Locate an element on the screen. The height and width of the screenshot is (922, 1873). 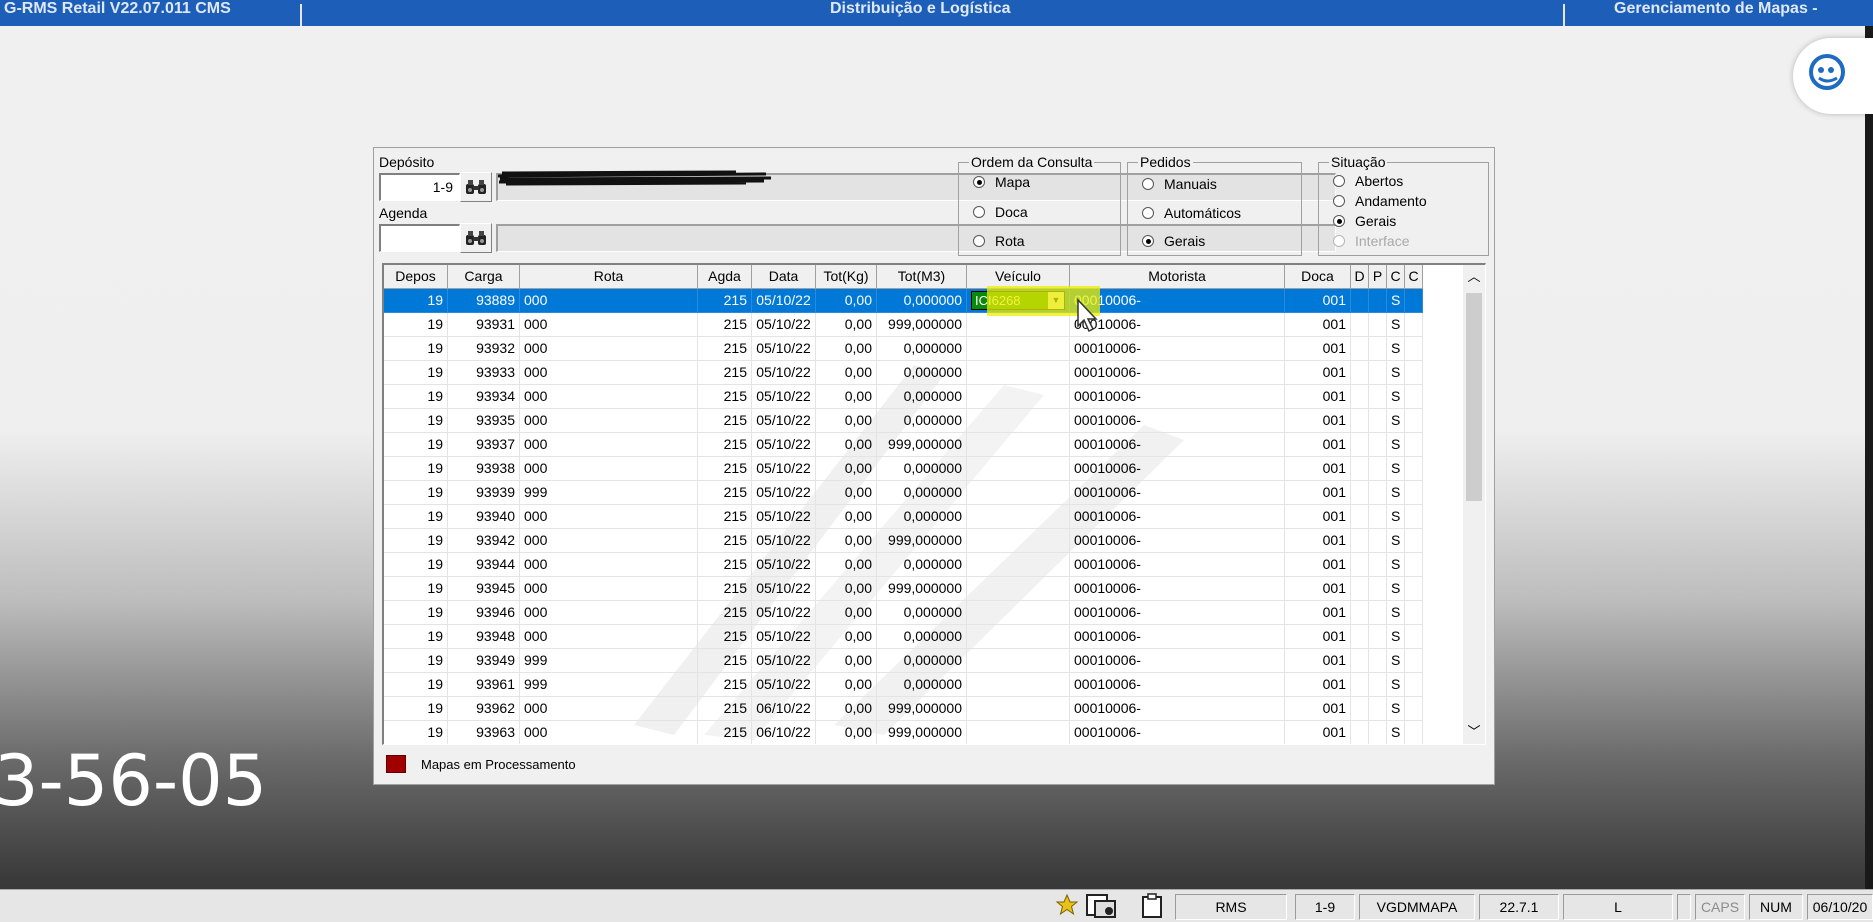
header-tot-kg: Tot(Kg) is located at coordinates (846, 277).